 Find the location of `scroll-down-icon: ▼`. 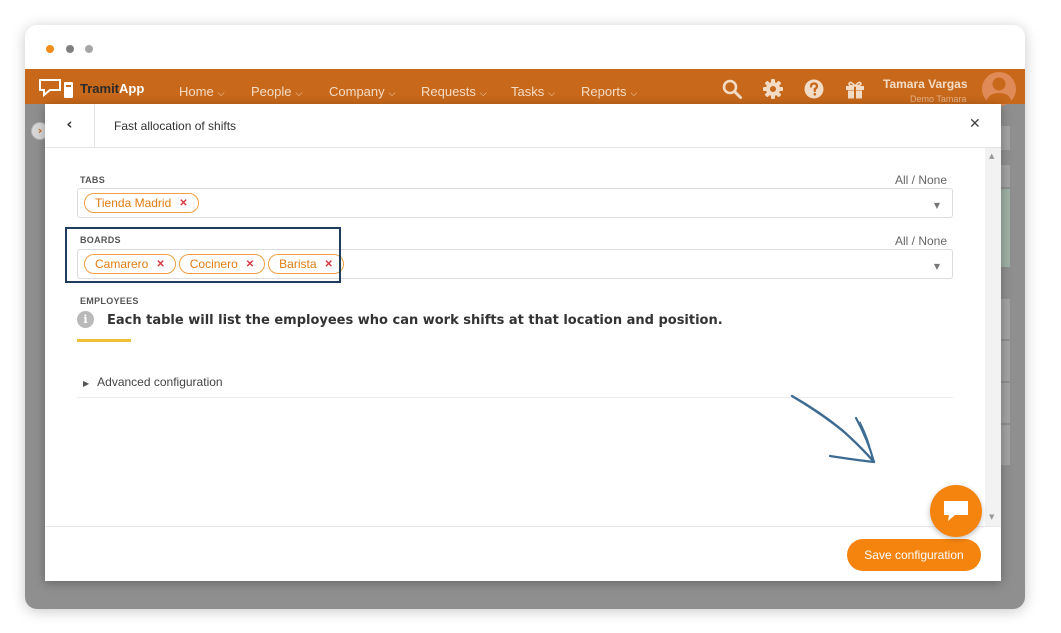

scroll-down-icon: ▼ is located at coordinates (991, 517).